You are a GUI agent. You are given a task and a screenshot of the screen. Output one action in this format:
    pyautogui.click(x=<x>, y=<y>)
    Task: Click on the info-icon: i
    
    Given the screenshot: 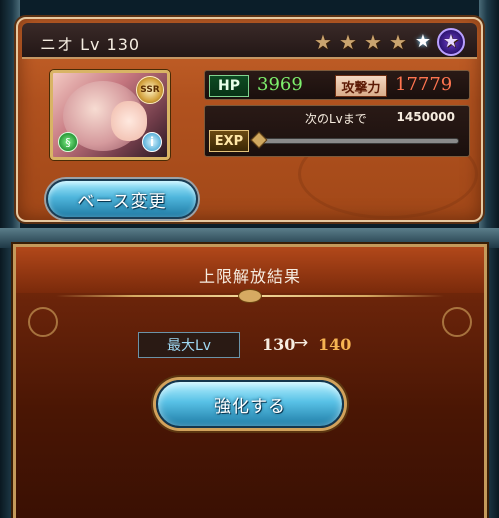 What is the action you would take?
    pyautogui.click(x=152, y=142)
    